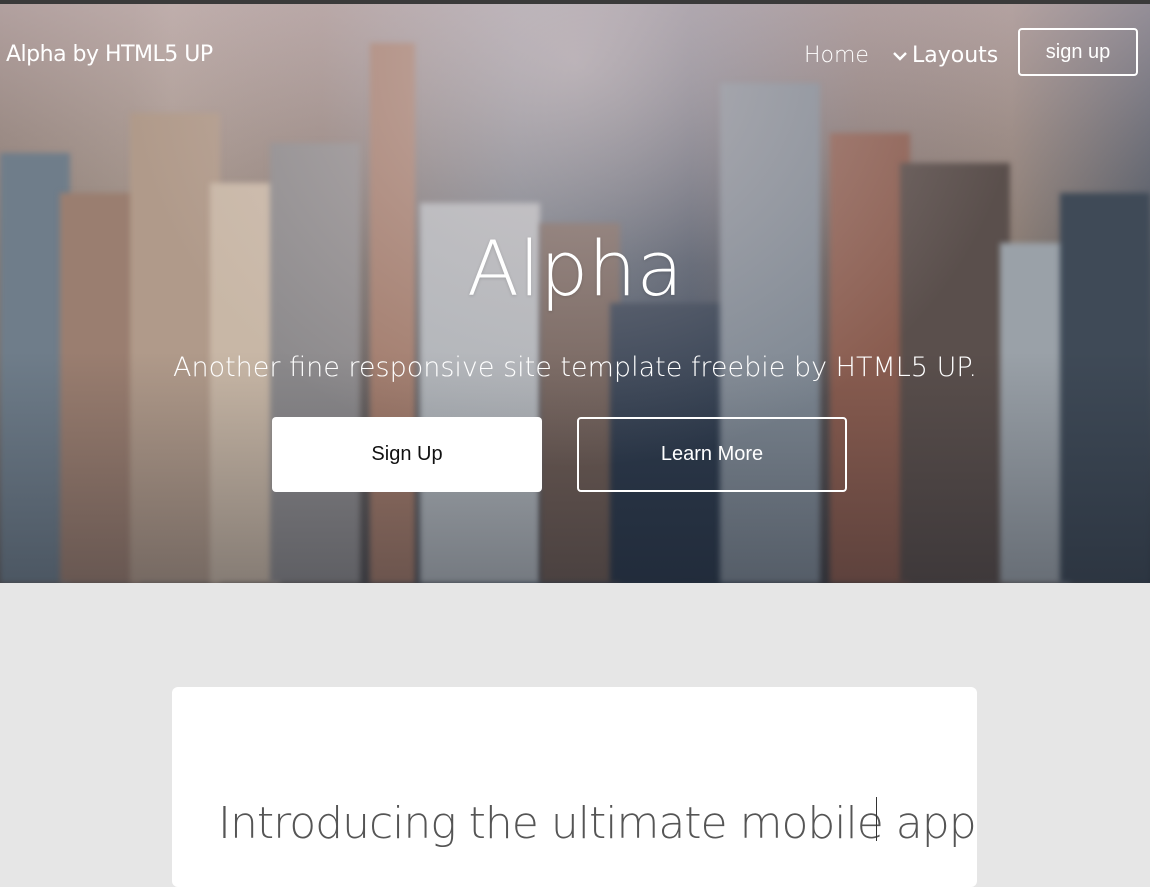 This screenshot has height=887, width=1150. I want to click on site-brand: Alpha by HTML5 UP, so click(109, 54).